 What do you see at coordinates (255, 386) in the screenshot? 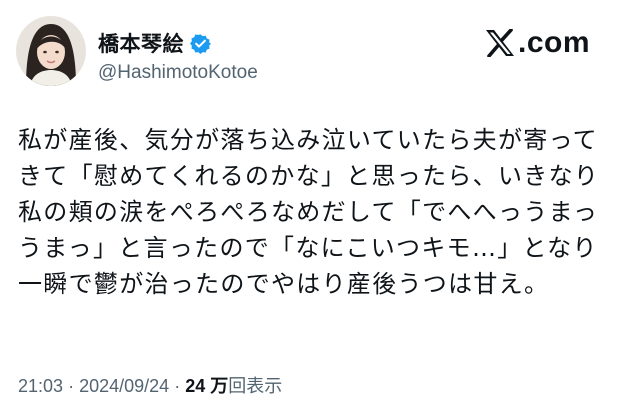
I see `views-label: 回表示` at bounding box center [255, 386].